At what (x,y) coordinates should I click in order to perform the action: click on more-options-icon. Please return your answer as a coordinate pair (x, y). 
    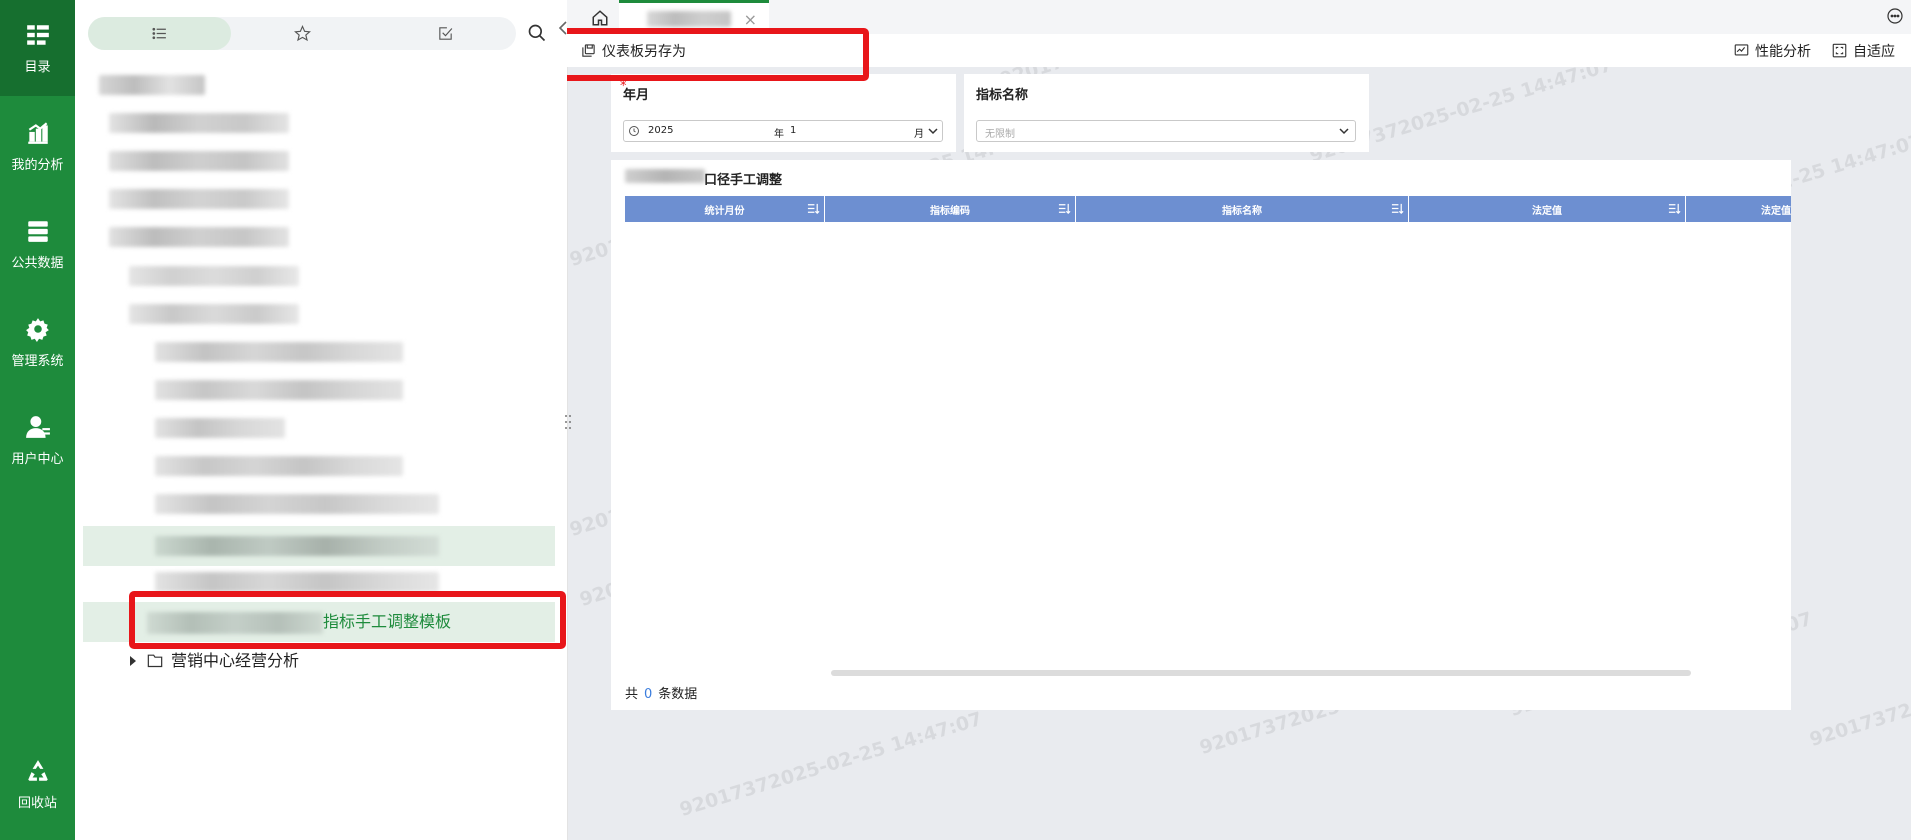
    Looking at the image, I should click on (1895, 16).